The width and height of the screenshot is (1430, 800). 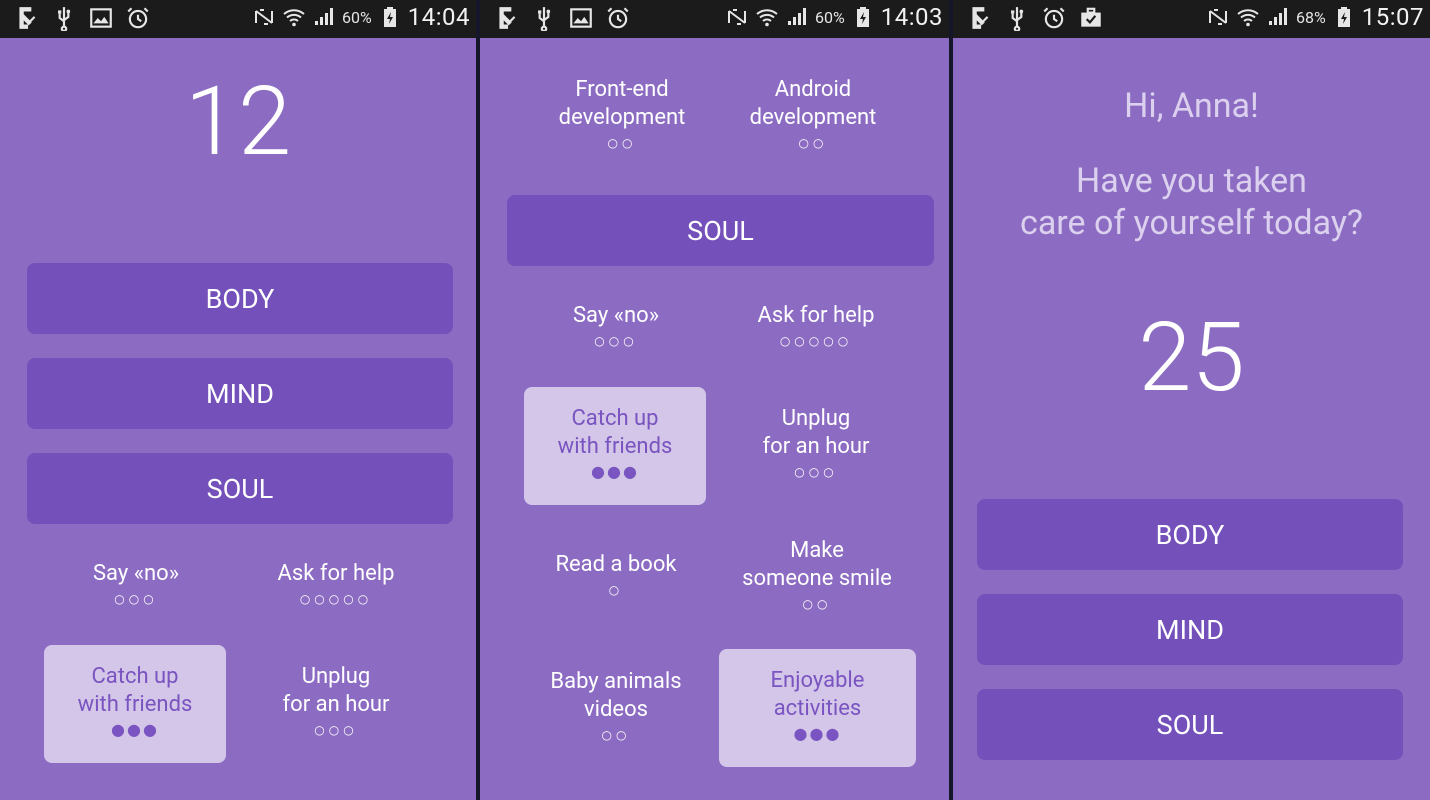 I want to click on briefcase-icon, so click(x=1091, y=18).